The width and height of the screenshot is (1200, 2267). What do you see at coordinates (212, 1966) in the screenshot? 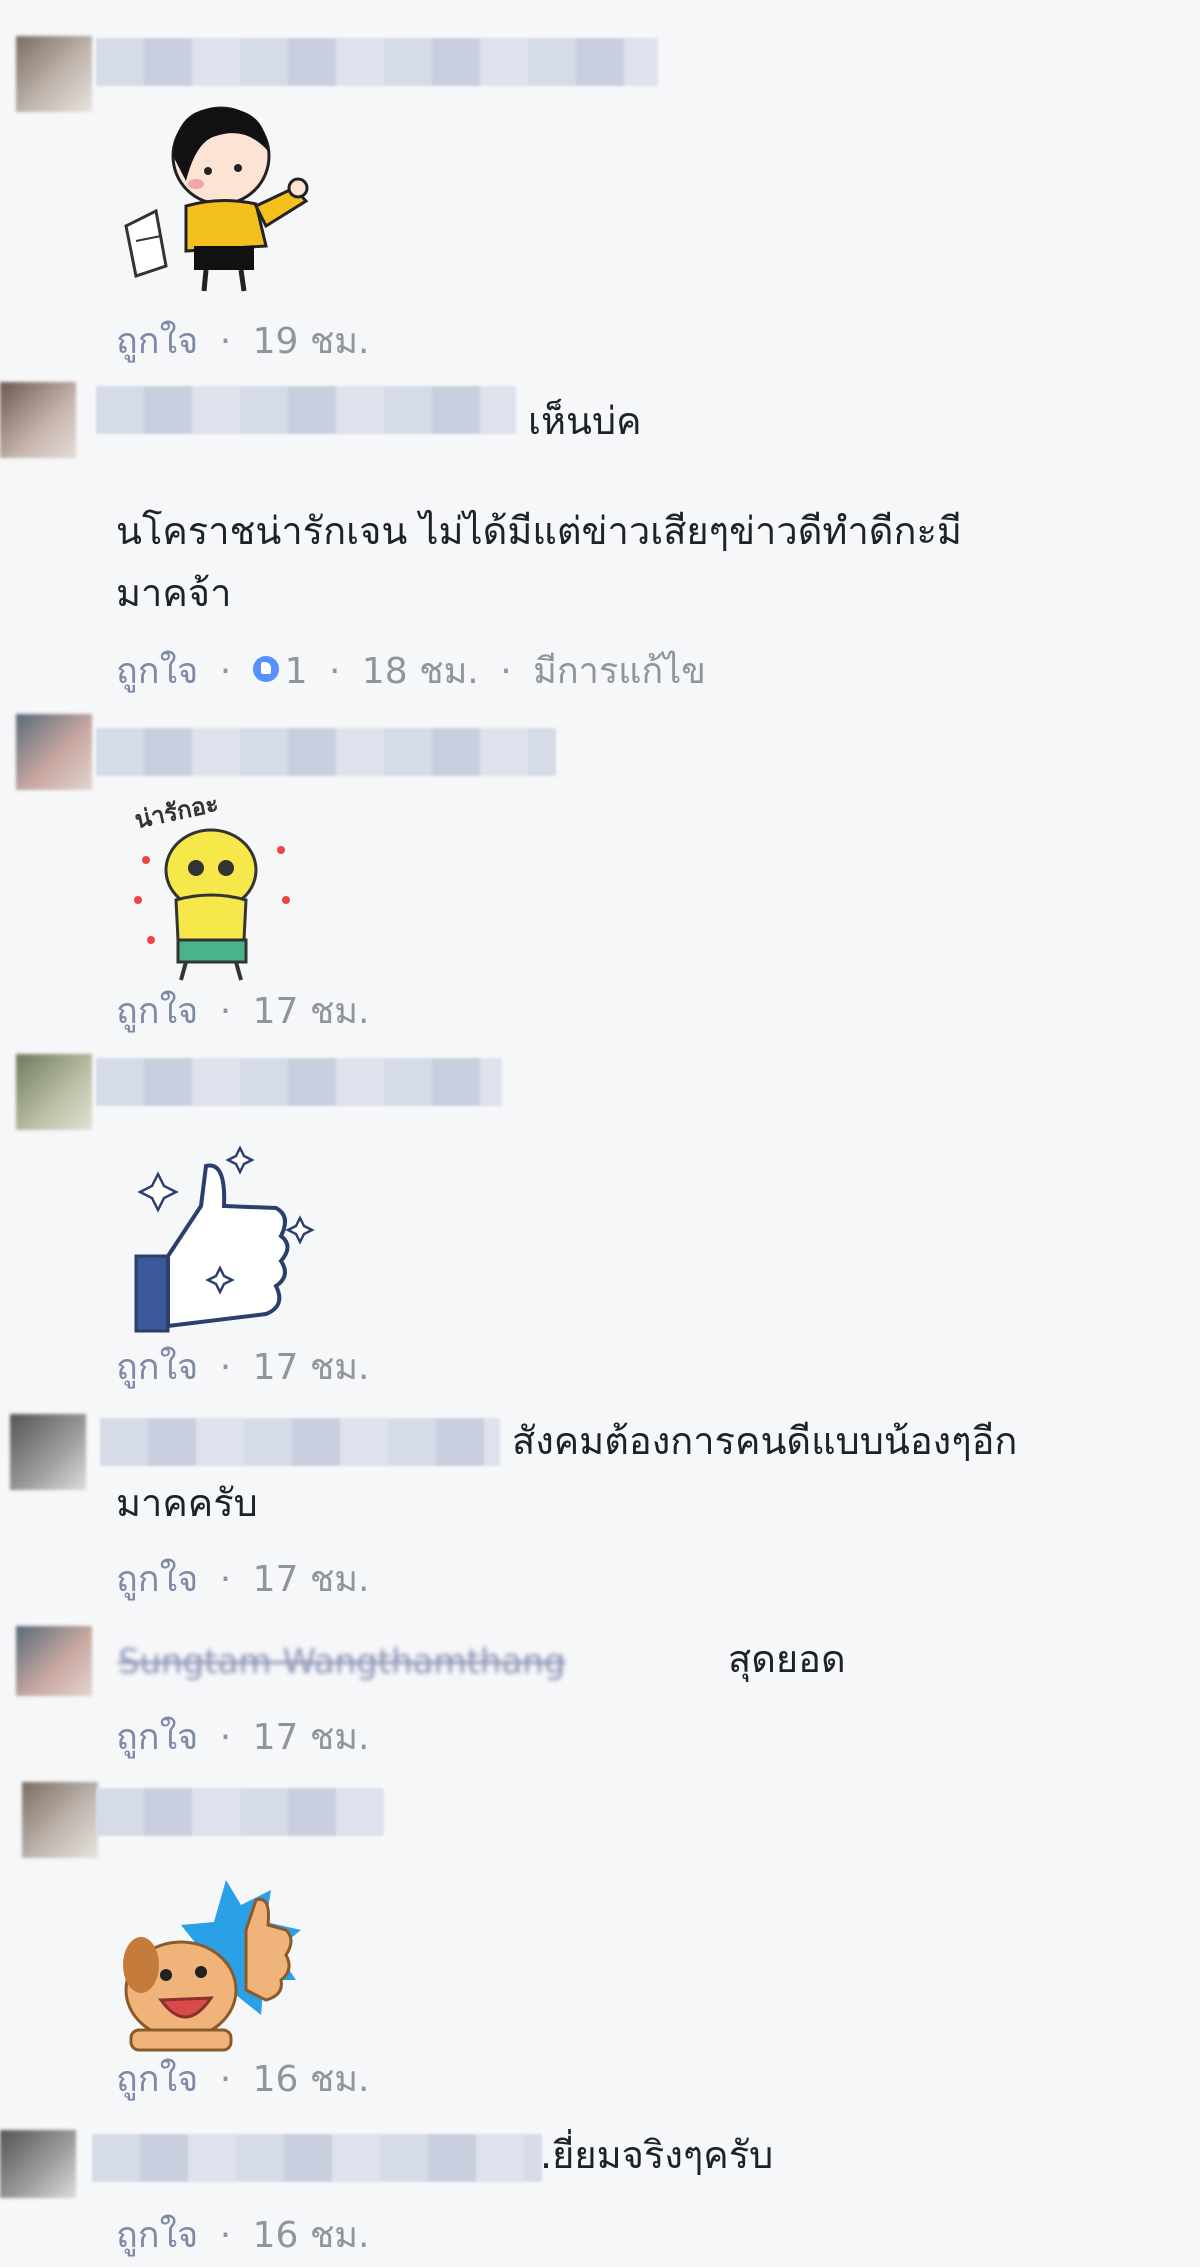
I see `dog-thumbs-up-sticker` at bounding box center [212, 1966].